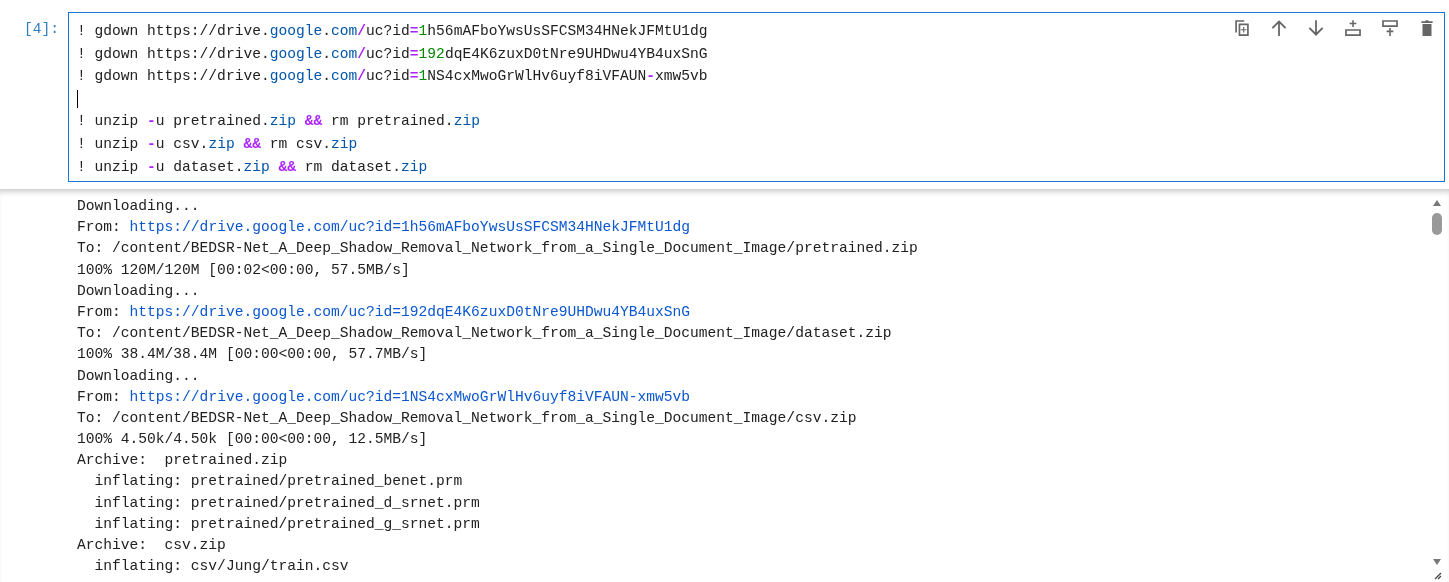  I want to click on output-link: https://drive.google.com/uc?id=1h56mAFboYwsUsSFCSM34HNekJFMtU1dg, so click(410, 227).